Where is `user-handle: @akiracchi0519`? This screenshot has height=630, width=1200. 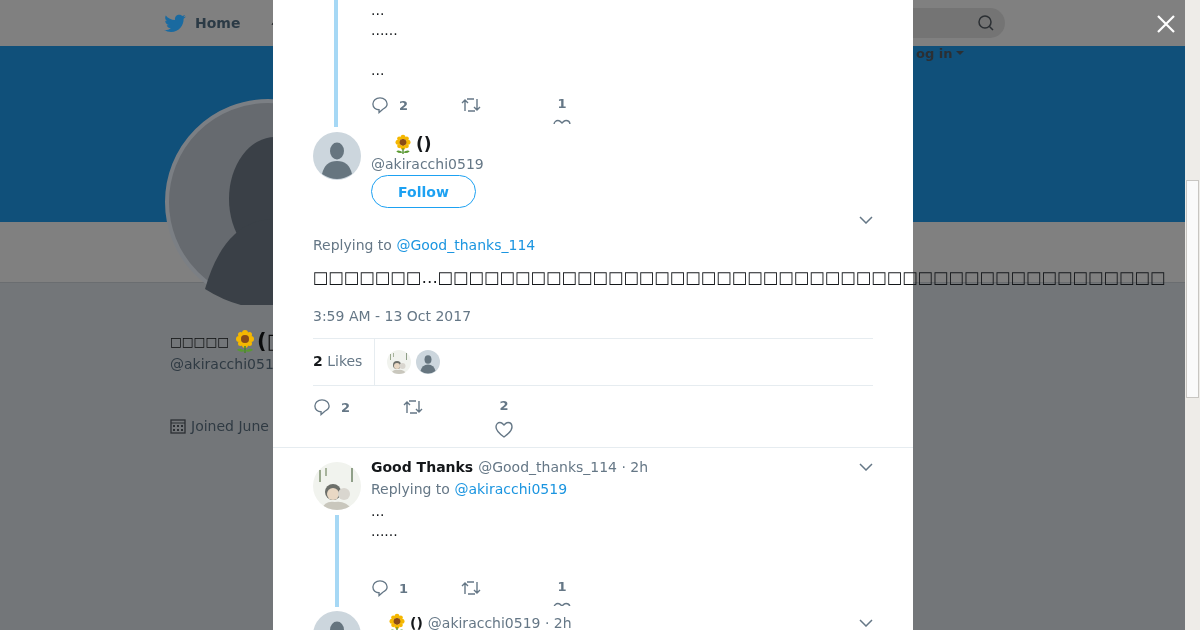
user-handle: @akiracchi0519 is located at coordinates (427, 164).